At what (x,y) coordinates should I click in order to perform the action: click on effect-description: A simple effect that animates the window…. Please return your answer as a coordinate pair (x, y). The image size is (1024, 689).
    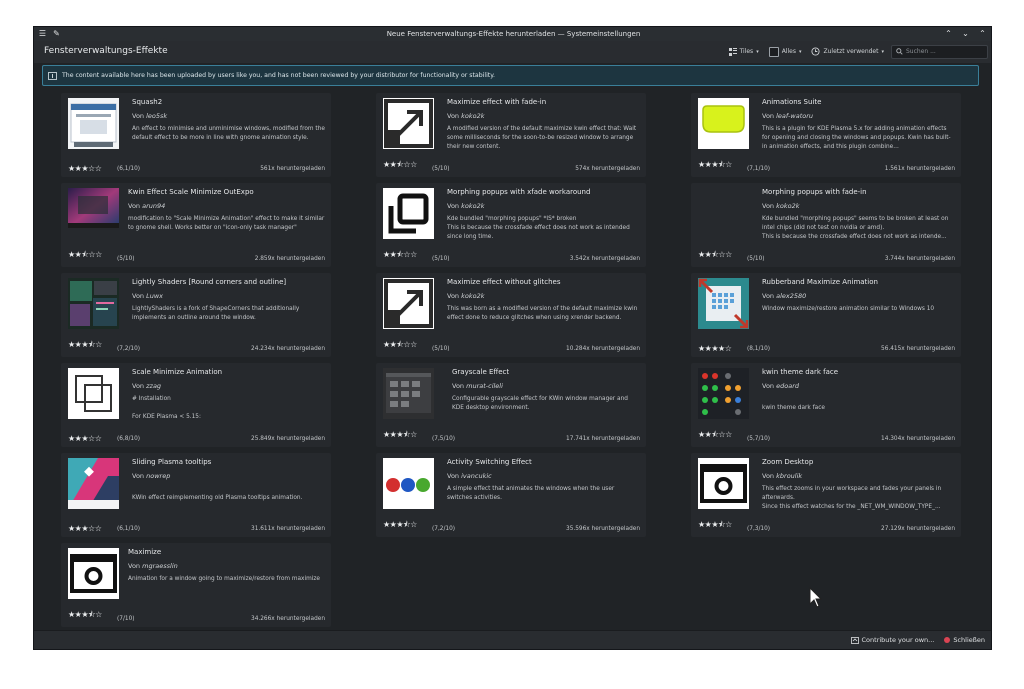
    Looking at the image, I should click on (531, 493).